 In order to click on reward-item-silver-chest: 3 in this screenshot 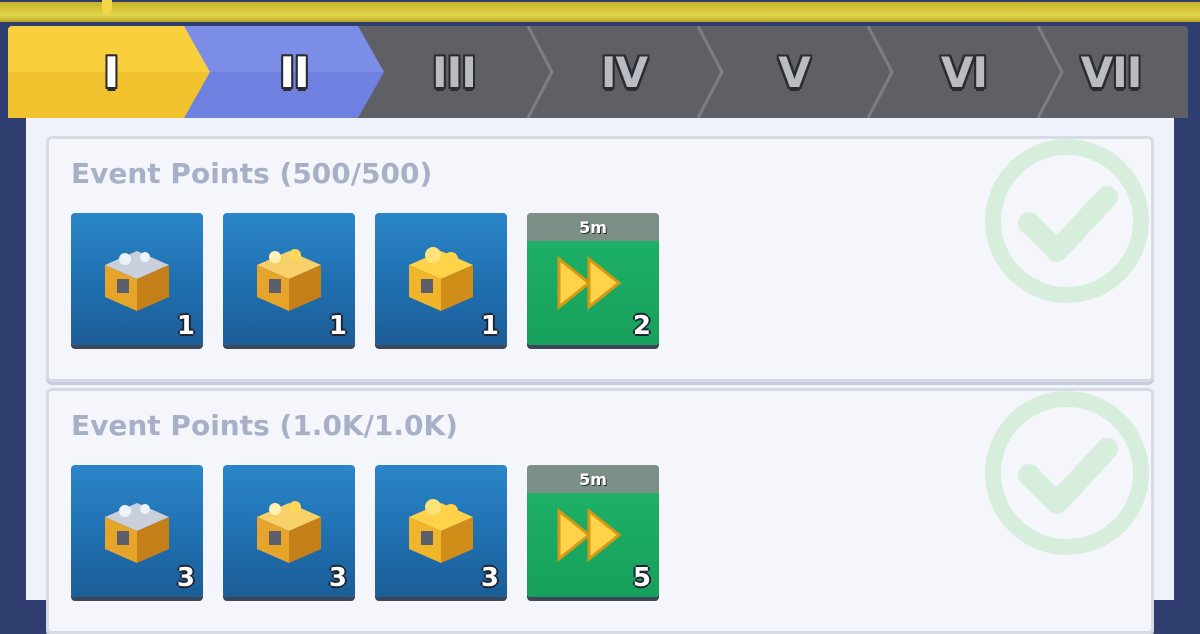, I will do `click(137, 531)`.